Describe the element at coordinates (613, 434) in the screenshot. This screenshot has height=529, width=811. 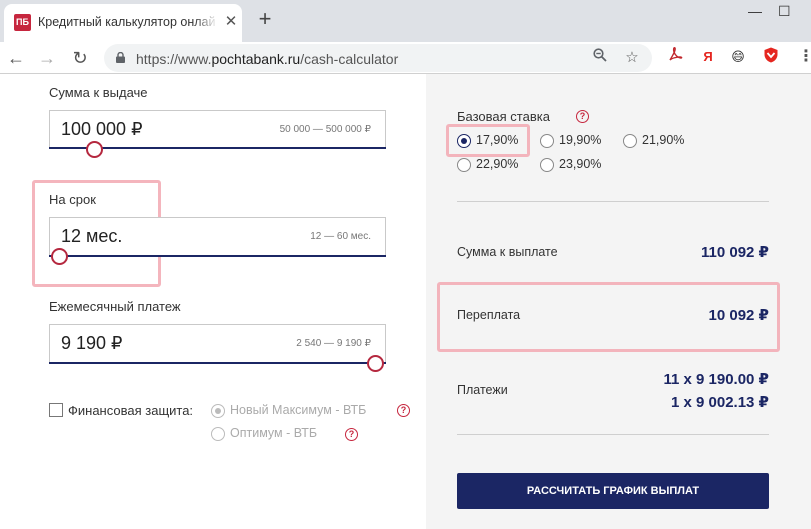
I see `divider-bottom` at that location.